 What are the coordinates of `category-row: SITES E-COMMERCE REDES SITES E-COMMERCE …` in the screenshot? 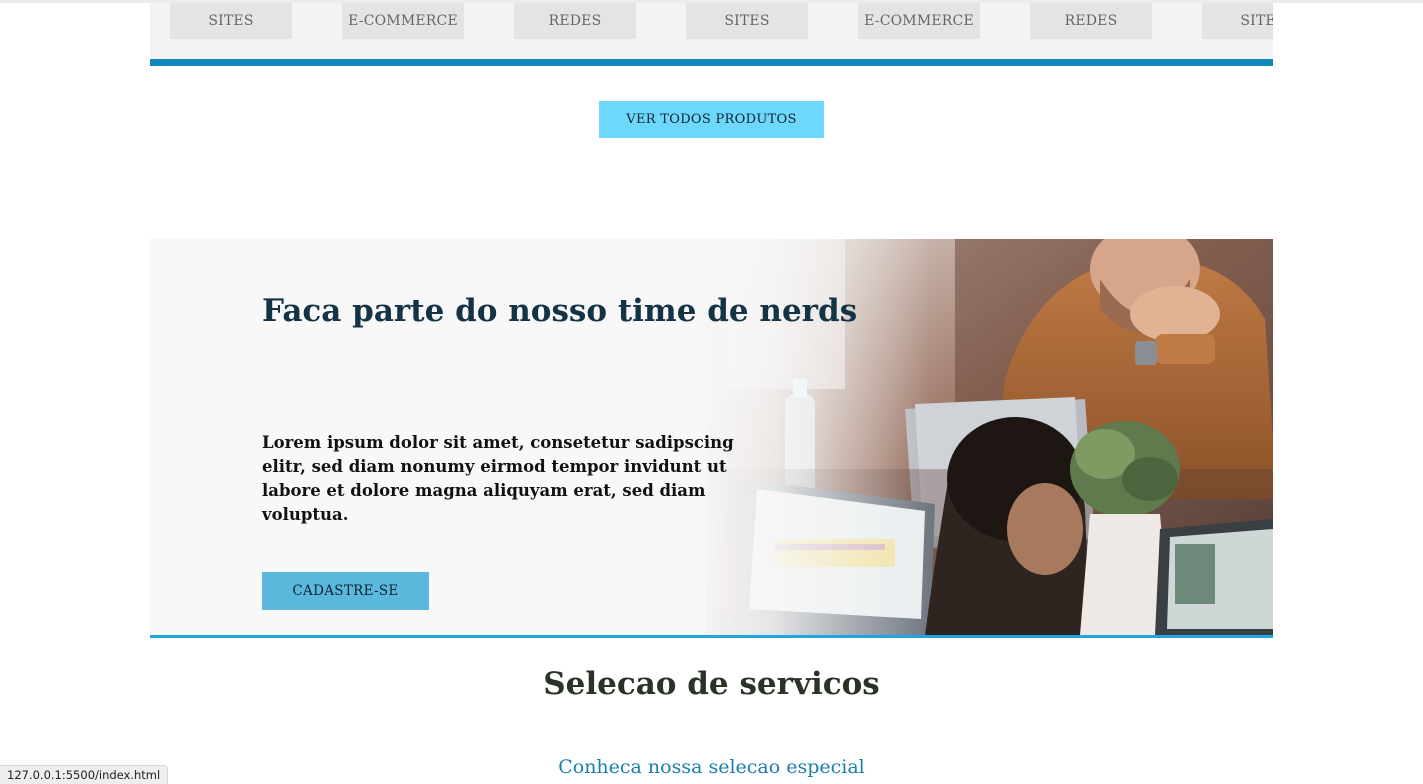 It's located at (721, 21).